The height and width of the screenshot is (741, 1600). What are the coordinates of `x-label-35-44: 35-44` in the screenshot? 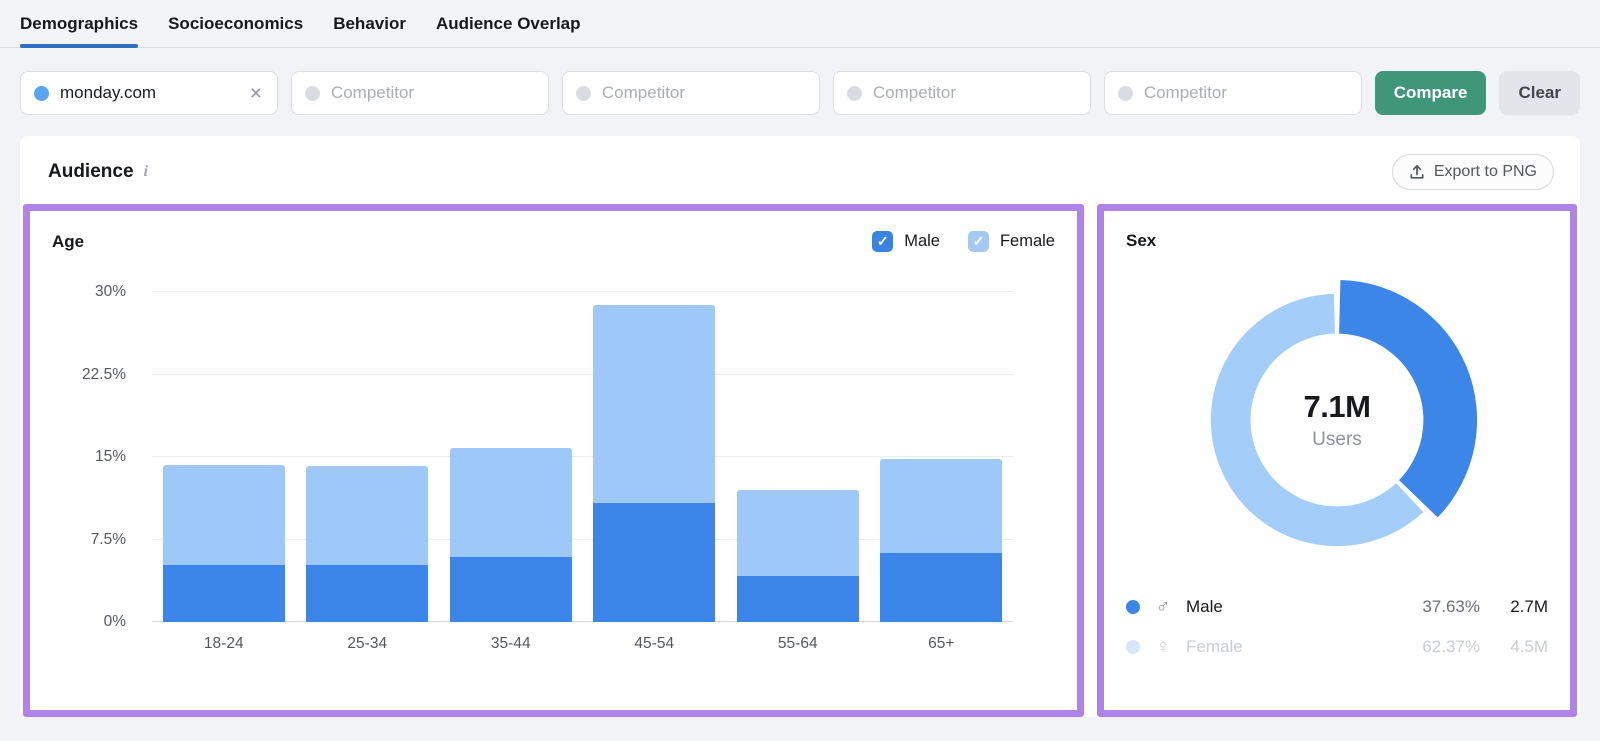 It's located at (510, 643).